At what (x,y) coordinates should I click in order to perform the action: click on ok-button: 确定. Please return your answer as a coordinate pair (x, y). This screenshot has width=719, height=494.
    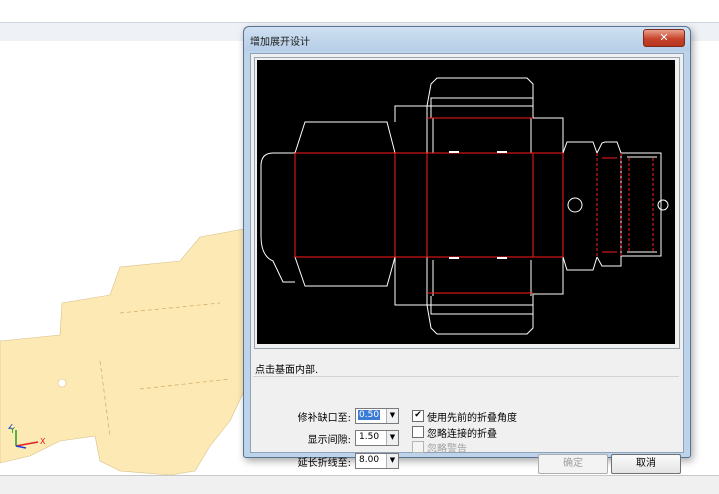
    Looking at the image, I should click on (573, 464).